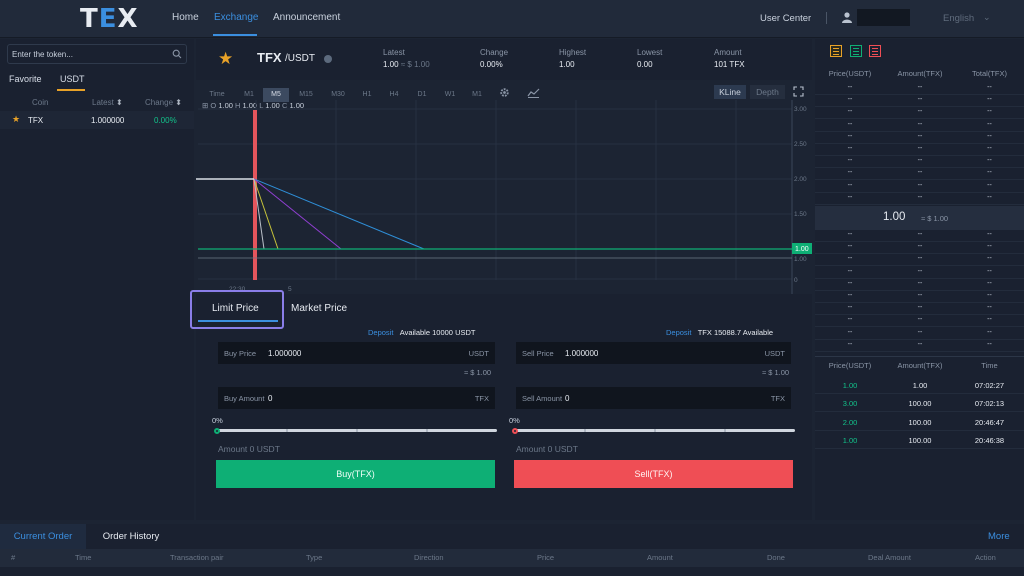 The image size is (1024, 576). Describe the element at coordinates (796, 280) in the screenshot. I see `y-tick-label: 0` at that location.